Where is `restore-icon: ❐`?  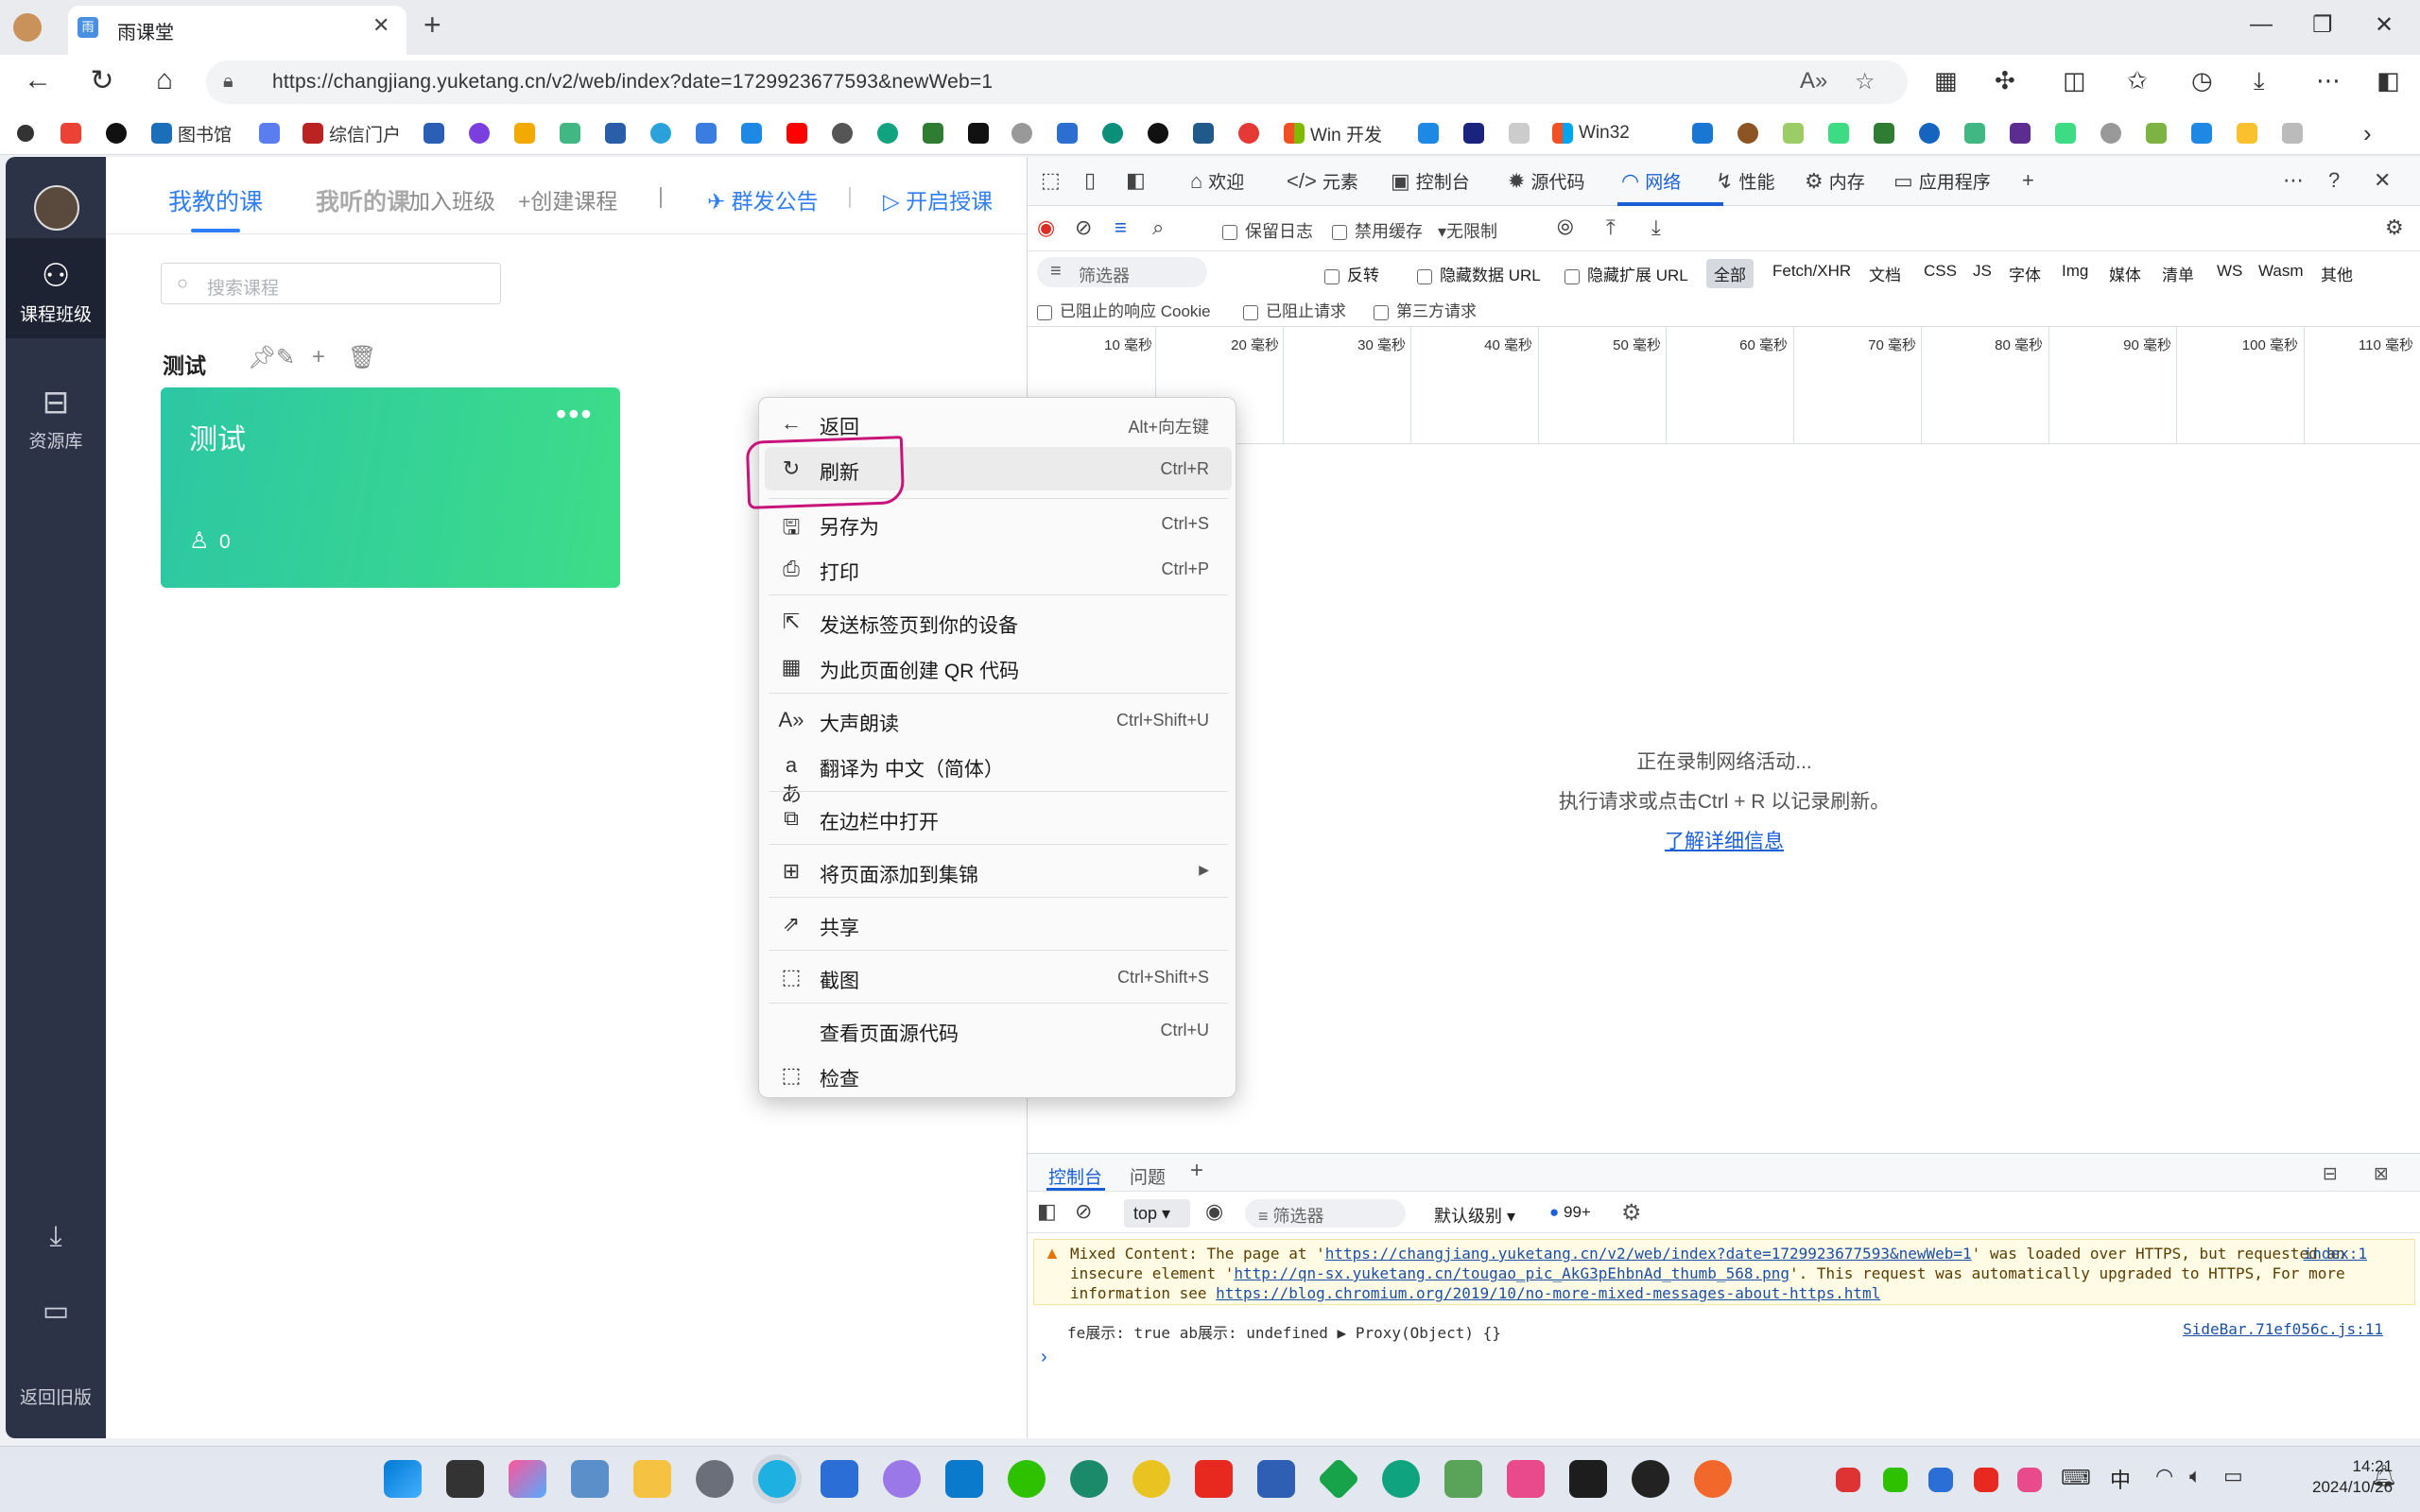
restore-icon: ❐ is located at coordinates (2322, 25).